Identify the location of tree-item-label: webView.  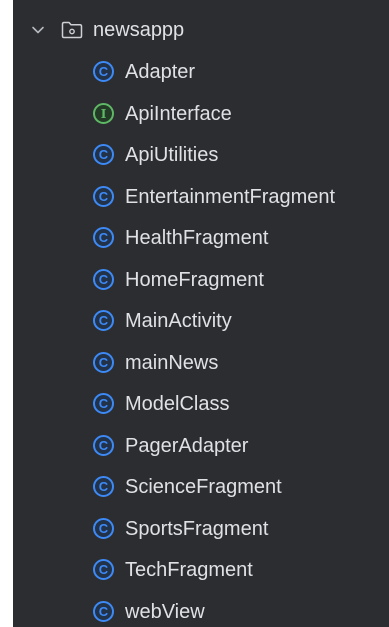
(165, 612).